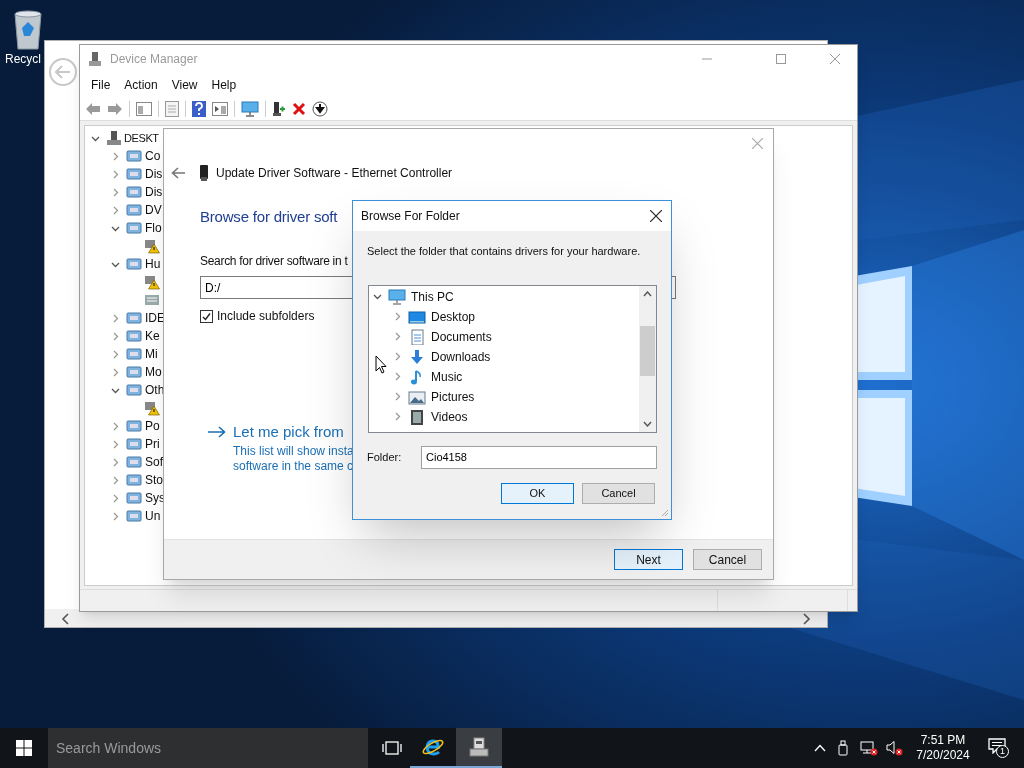  Describe the element at coordinates (461, 336) in the screenshot. I see `tree-item-label: Documents` at that location.